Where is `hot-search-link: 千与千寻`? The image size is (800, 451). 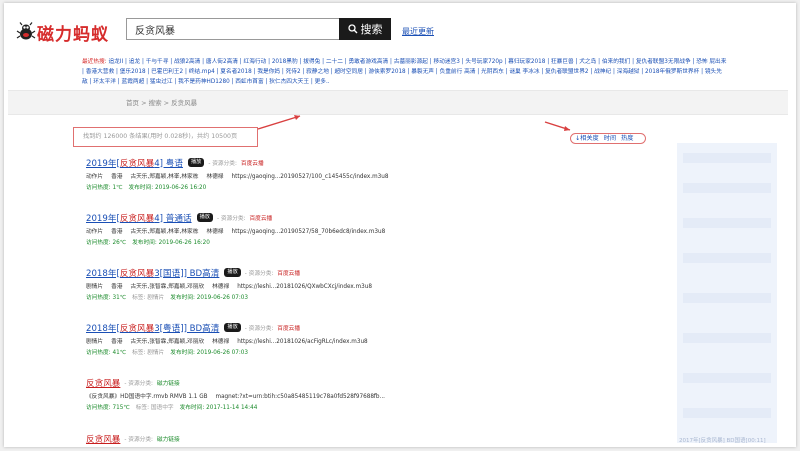
hot-search-link: 千与千寻 is located at coordinates (157, 62).